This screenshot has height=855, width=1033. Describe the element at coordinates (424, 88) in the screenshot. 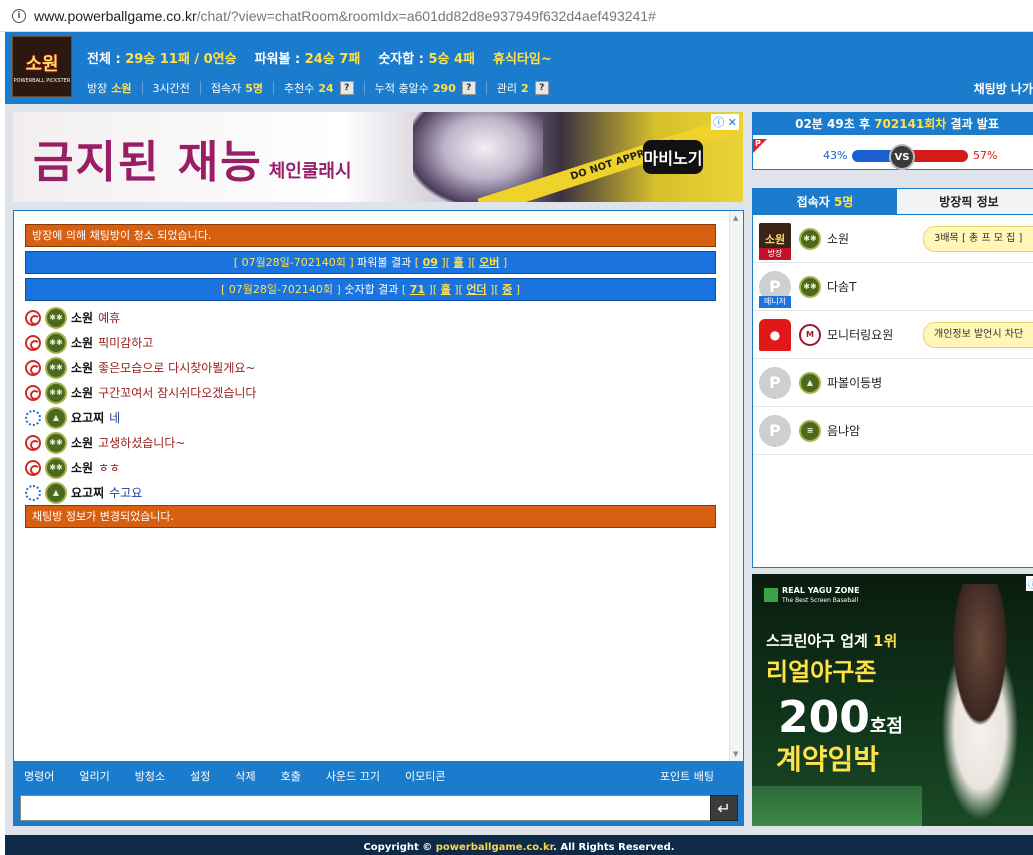

I see `room-gift: 누적 충알수 290?` at that location.